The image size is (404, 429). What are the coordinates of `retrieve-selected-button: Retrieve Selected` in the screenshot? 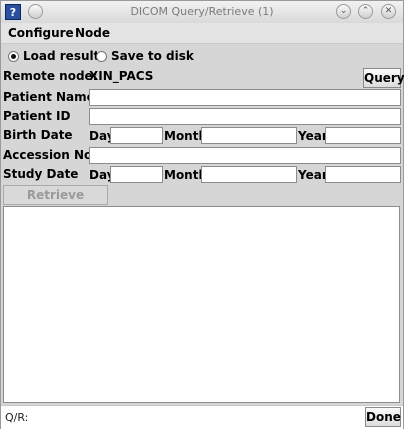 It's located at (55, 202).